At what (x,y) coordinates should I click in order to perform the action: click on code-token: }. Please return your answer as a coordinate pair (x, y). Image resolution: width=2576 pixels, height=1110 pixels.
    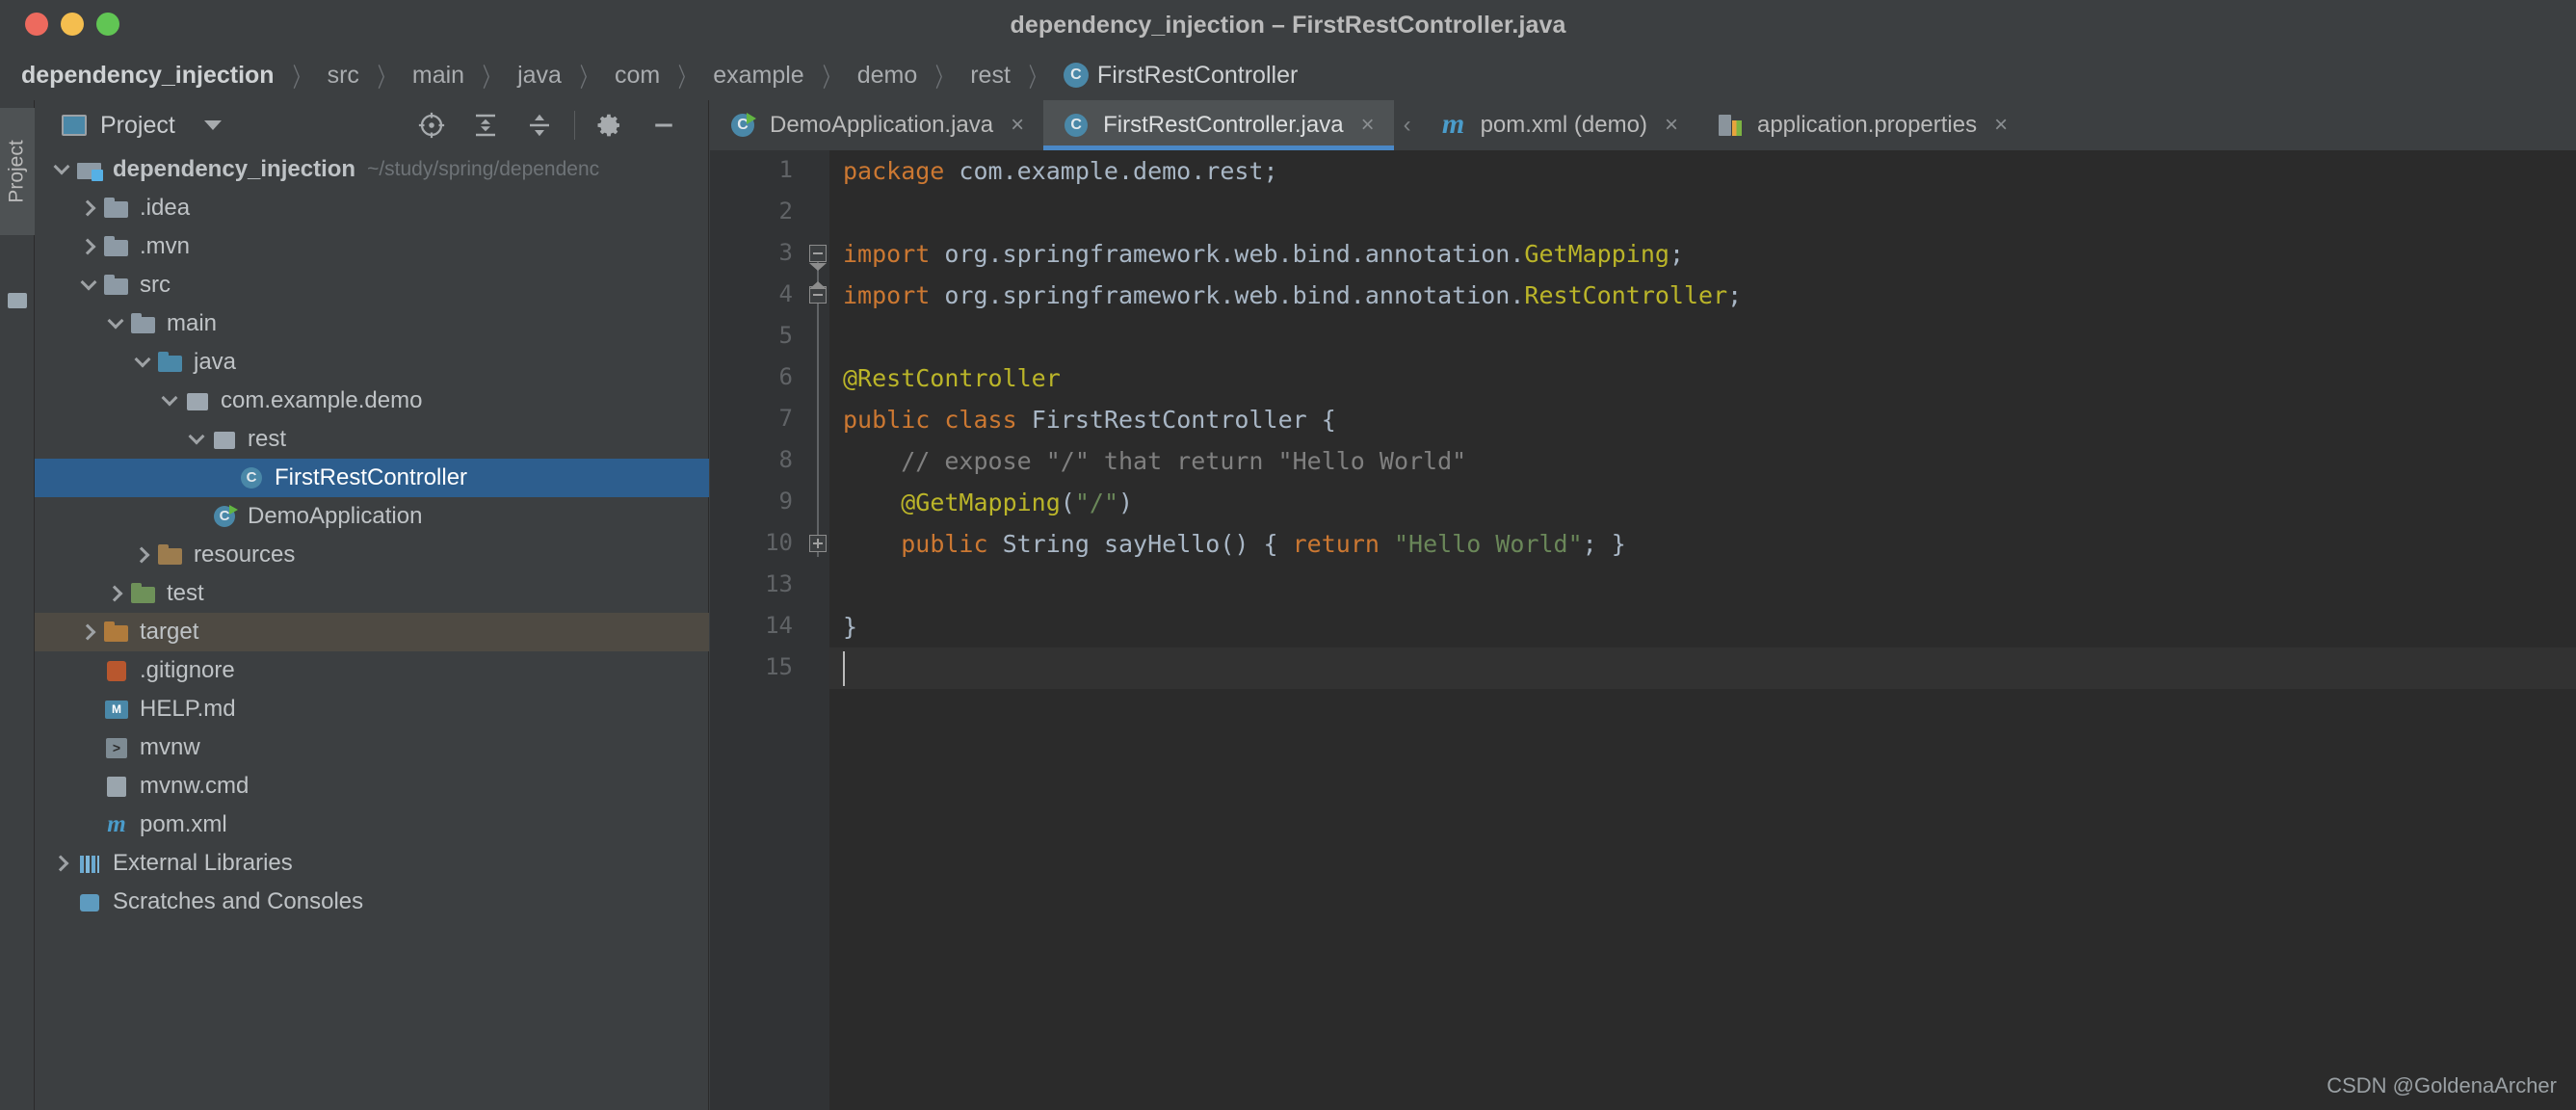
    Looking at the image, I should click on (851, 627).